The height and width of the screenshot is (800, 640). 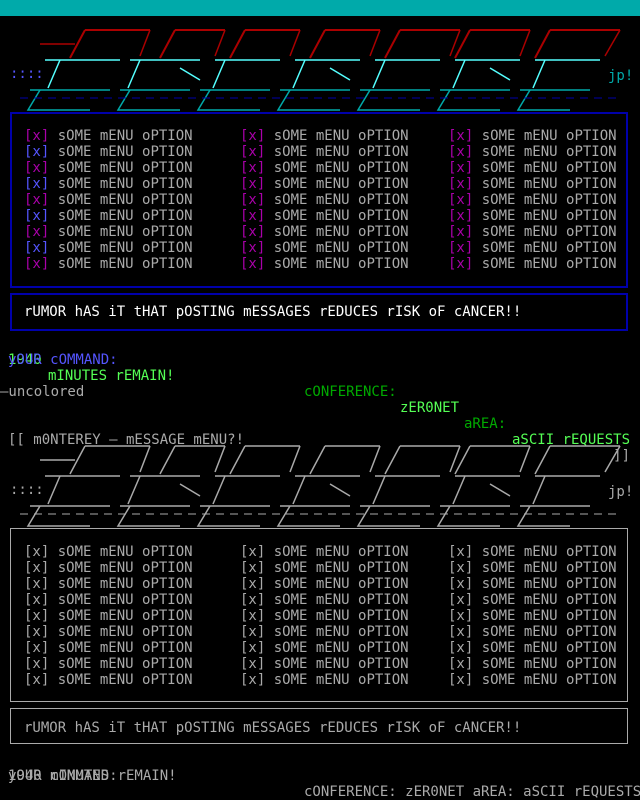 I want to click on command-prompt: yOUR cOMMAND:, so click(x=324, y=360).